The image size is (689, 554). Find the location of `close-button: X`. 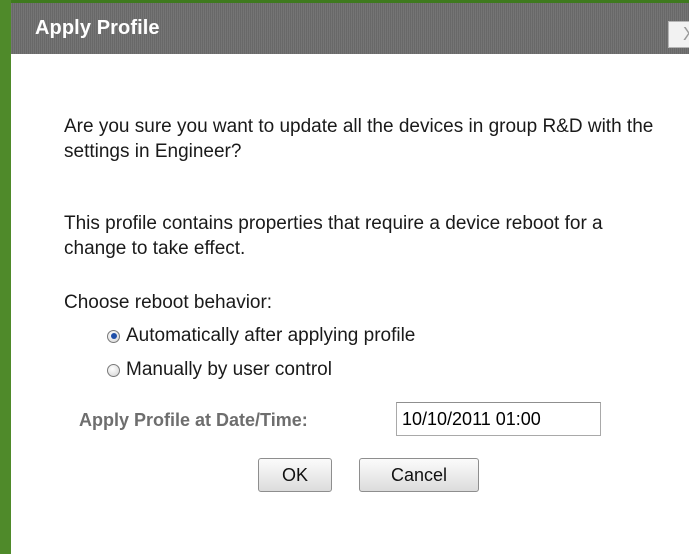

close-button: X is located at coordinates (678, 34).